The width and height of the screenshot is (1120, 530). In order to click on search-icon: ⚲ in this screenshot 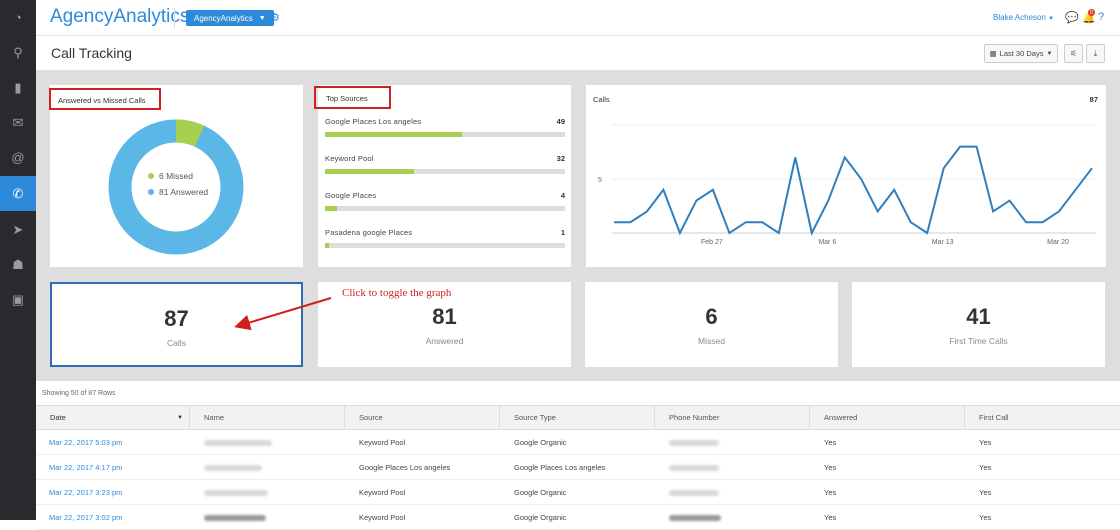, I will do `click(18, 52)`.